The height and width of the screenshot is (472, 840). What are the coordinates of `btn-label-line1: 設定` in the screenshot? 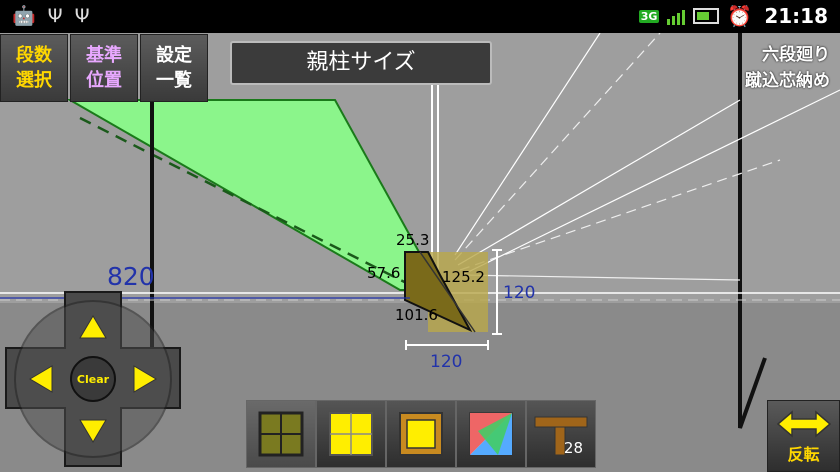 It's located at (174, 55).